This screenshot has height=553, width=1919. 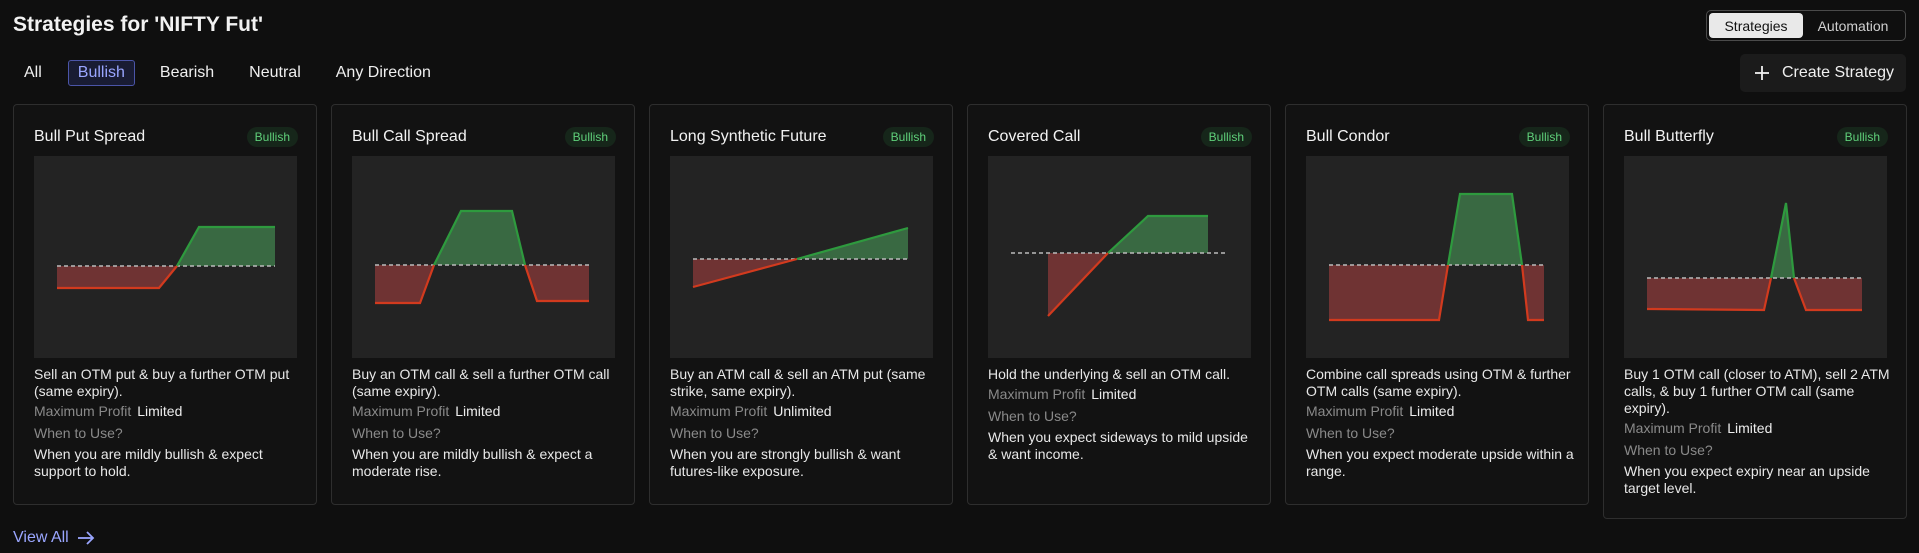 What do you see at coordinates (1669, 136) in the screenshot?
I see `card-title: Bull Butterfly` at bounding box center [1669, 136].